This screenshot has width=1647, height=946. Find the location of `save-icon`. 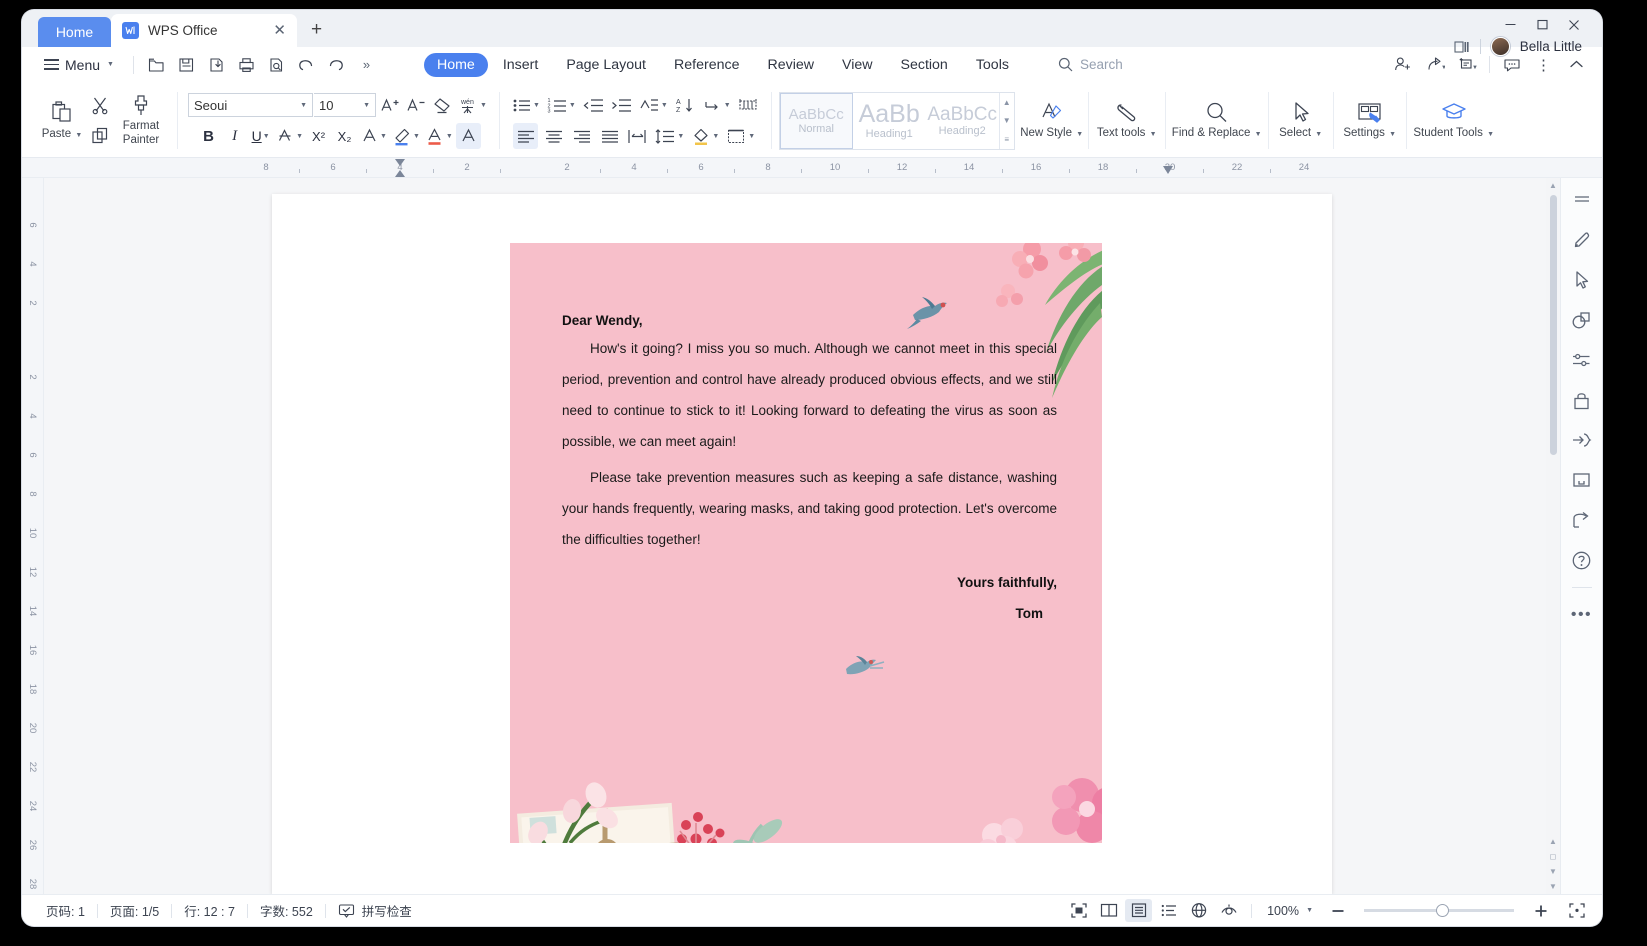

save-icon is located at coordinates (186, 64).